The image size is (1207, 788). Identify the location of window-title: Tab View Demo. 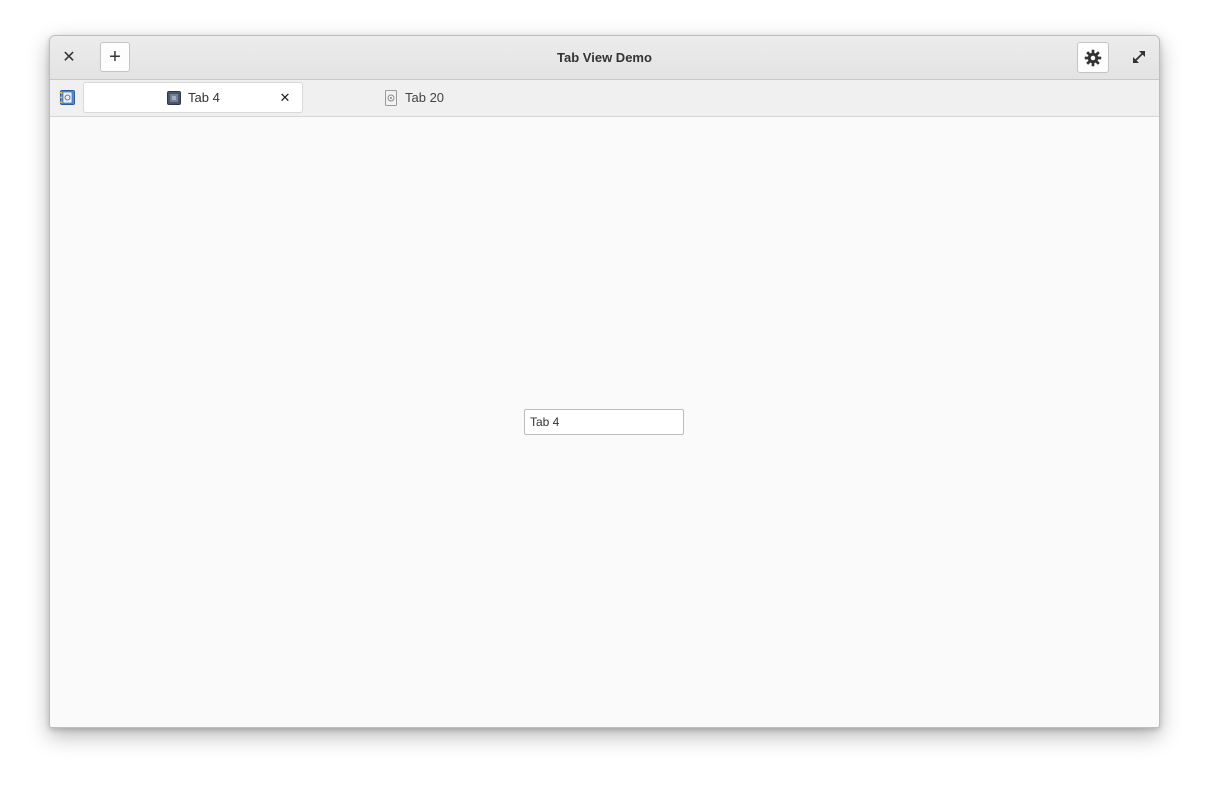
(604, 57).